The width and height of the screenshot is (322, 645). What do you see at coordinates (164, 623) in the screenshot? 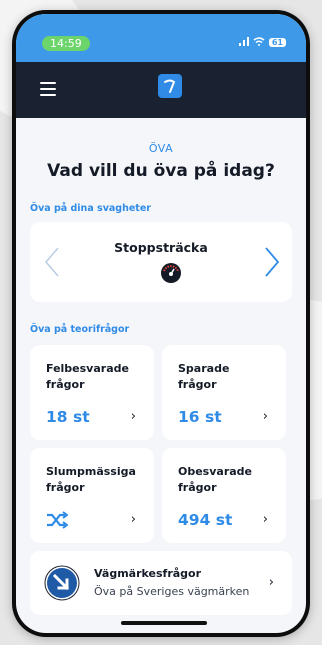
I see `home-indicator` at bounding box center [164, 623].